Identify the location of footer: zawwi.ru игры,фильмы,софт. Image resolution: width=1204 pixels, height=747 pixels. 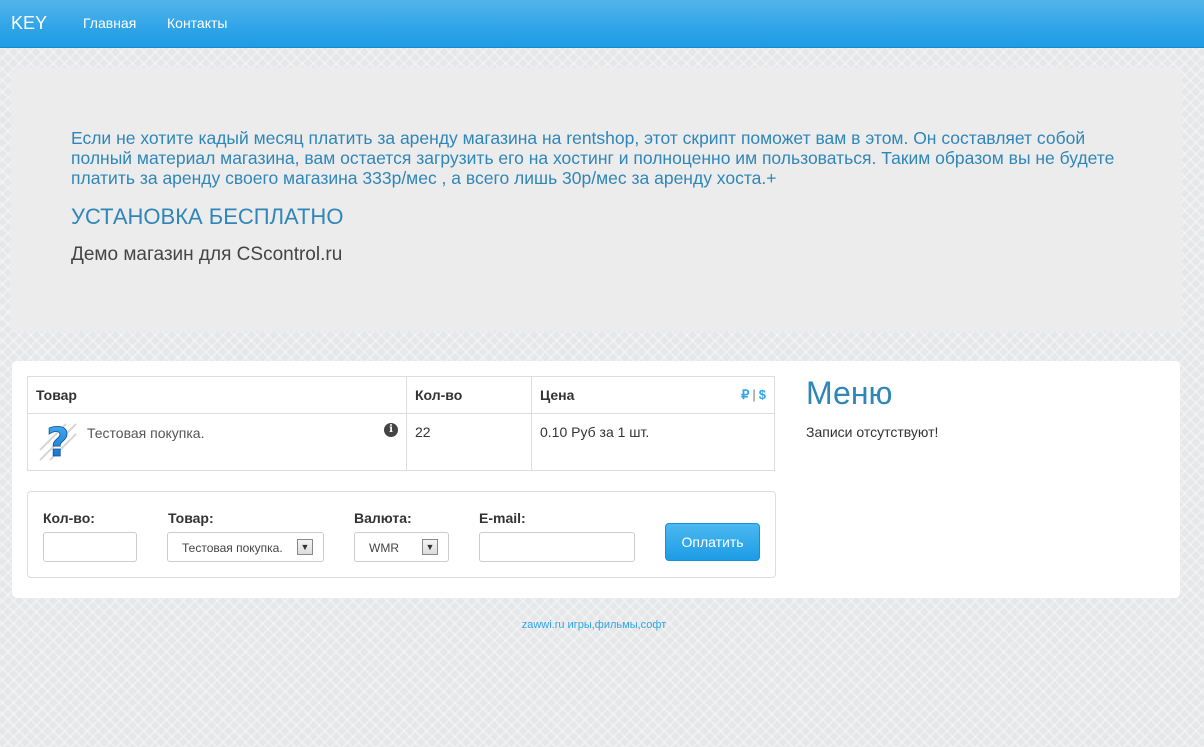
(594, 625).